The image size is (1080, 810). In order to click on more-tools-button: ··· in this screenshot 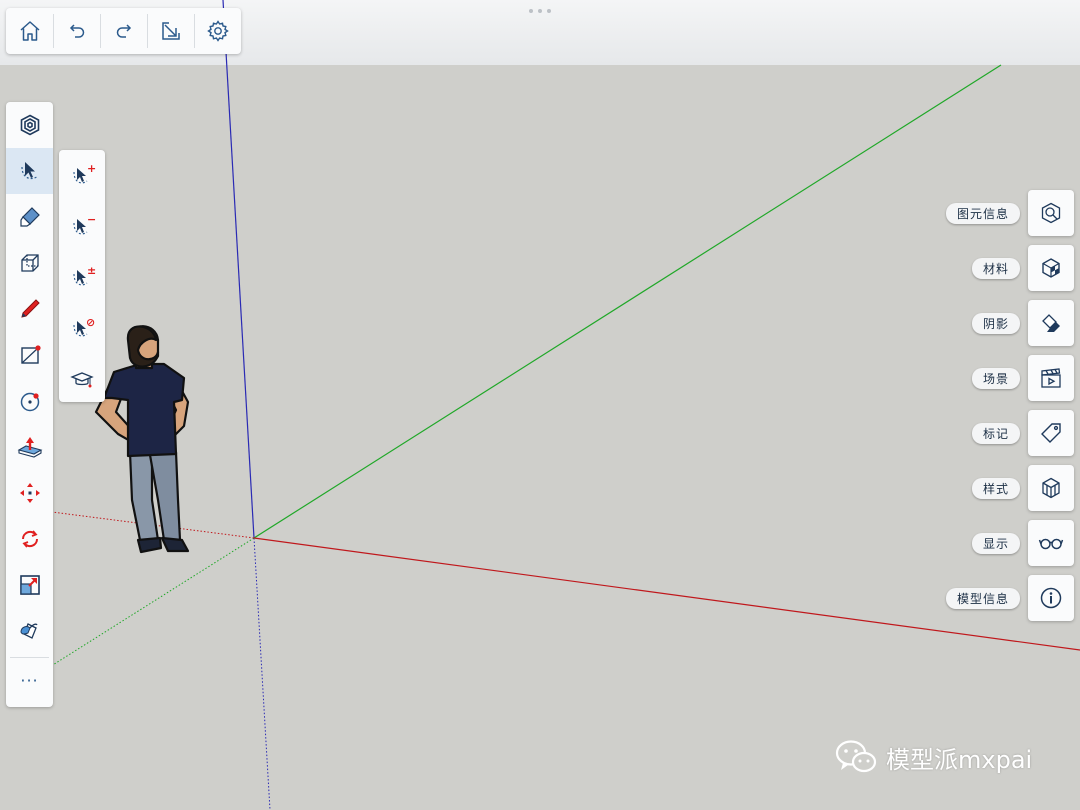, I will do `click(29, 681)`.